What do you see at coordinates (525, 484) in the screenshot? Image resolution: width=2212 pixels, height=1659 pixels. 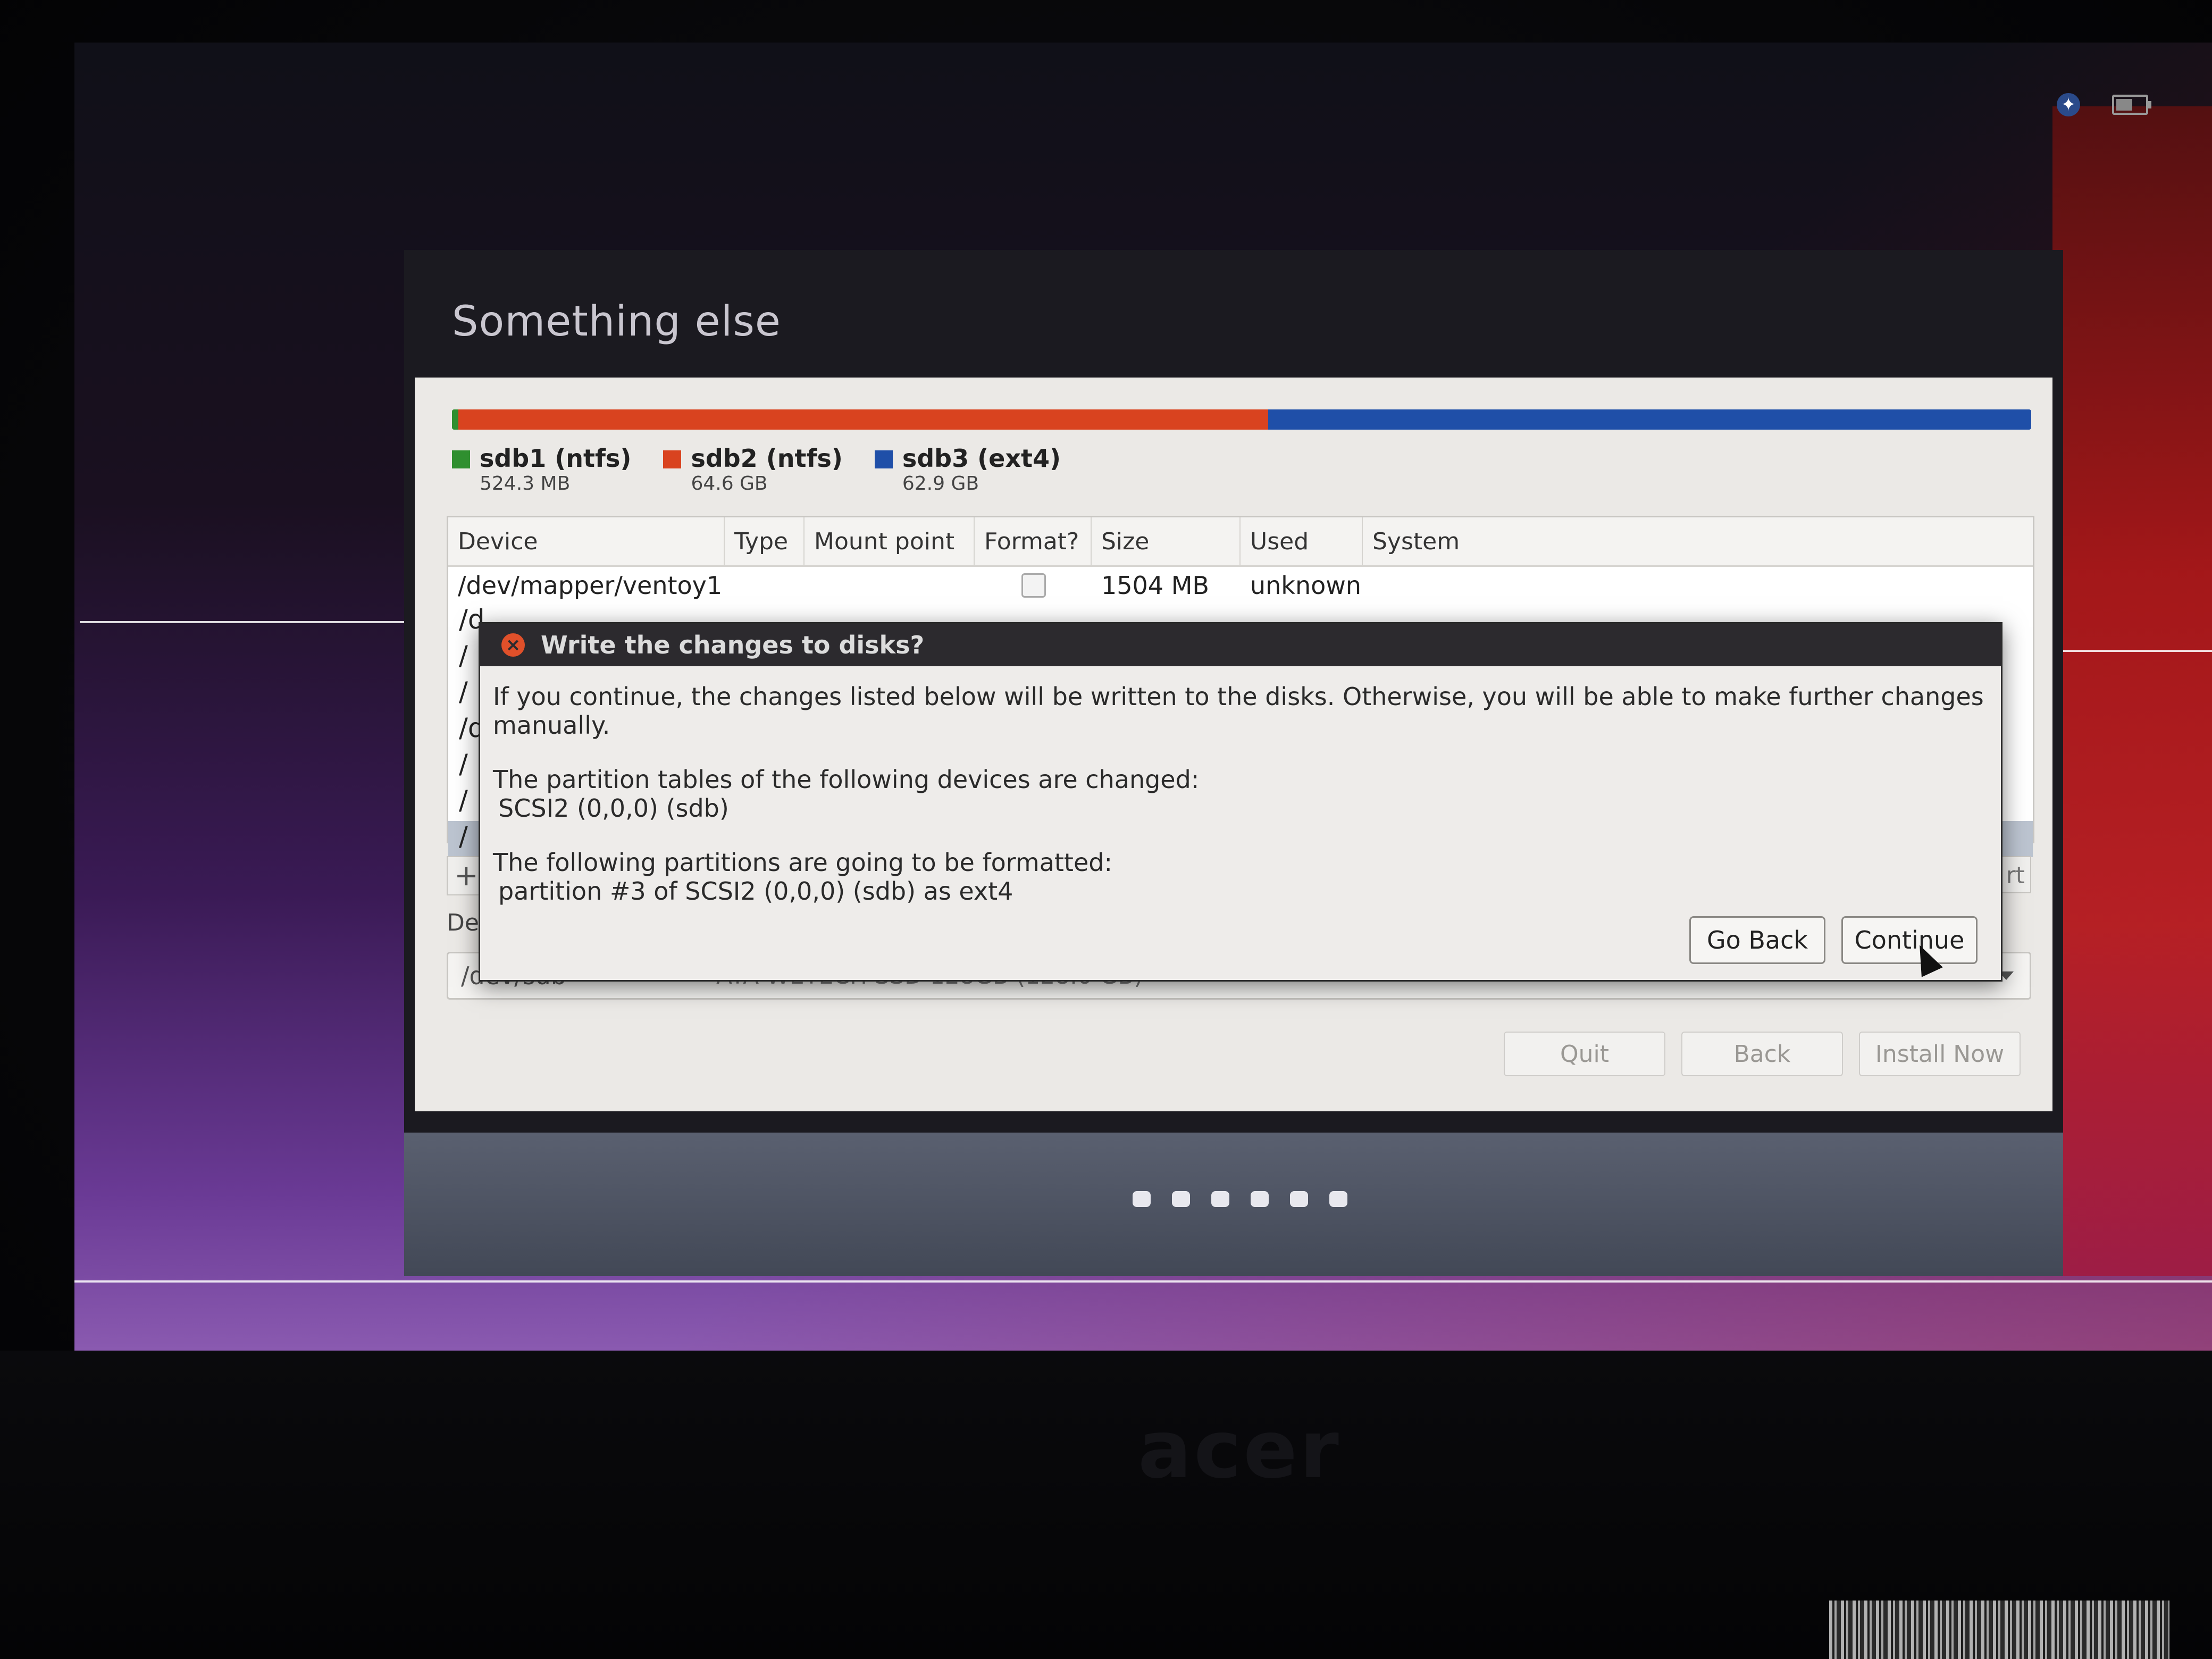 I see `legend-size: 524.3 MB` at bounding box center [525, 484].